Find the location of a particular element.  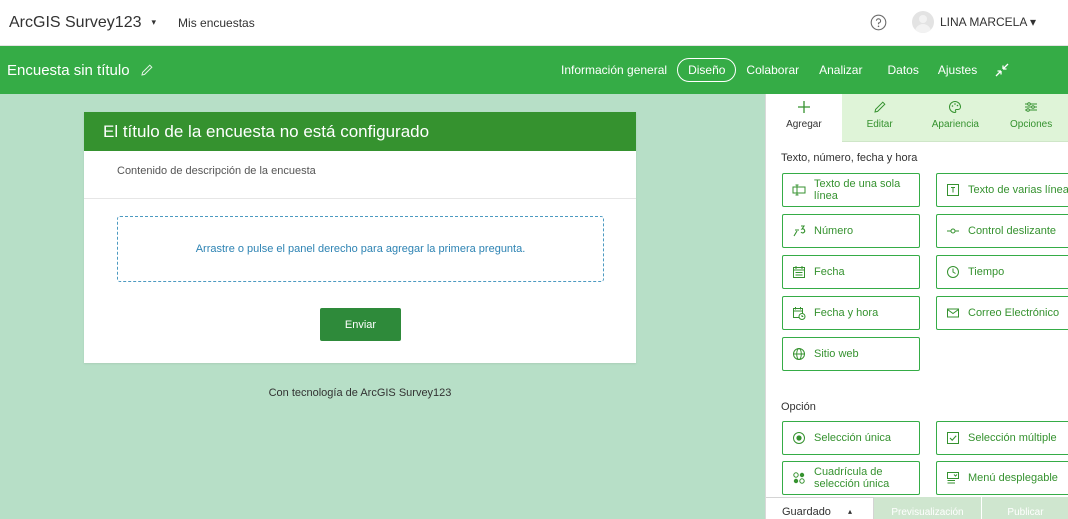

multiline-text-icon is located at coordinates (953, 190).